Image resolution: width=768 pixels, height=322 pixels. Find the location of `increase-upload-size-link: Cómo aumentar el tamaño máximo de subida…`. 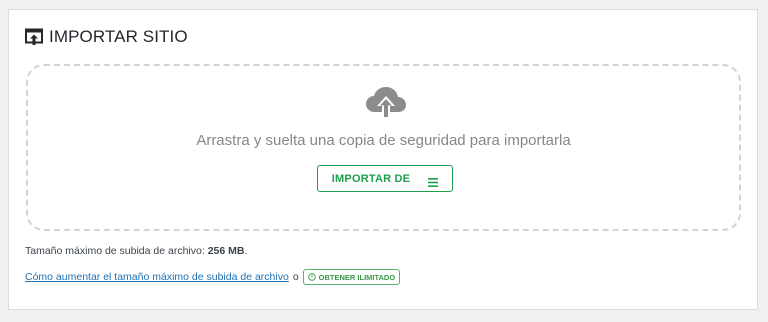

increase-upload-size-link: Cómo aumentar el tamaño máximo de subida… is located at coordinates (157, 277).